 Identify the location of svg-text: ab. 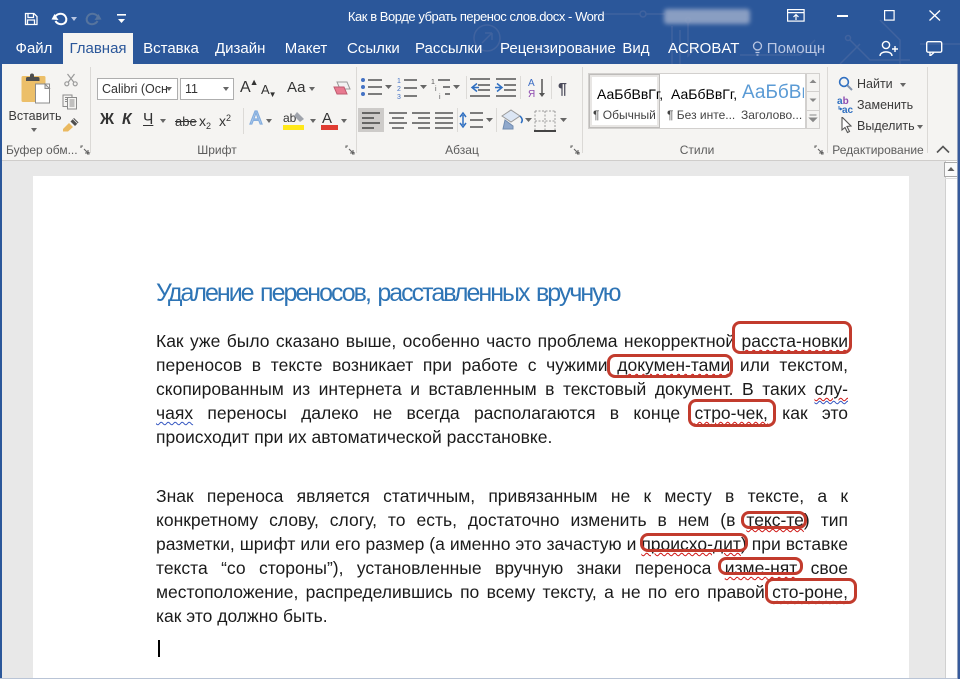
(290, 118).